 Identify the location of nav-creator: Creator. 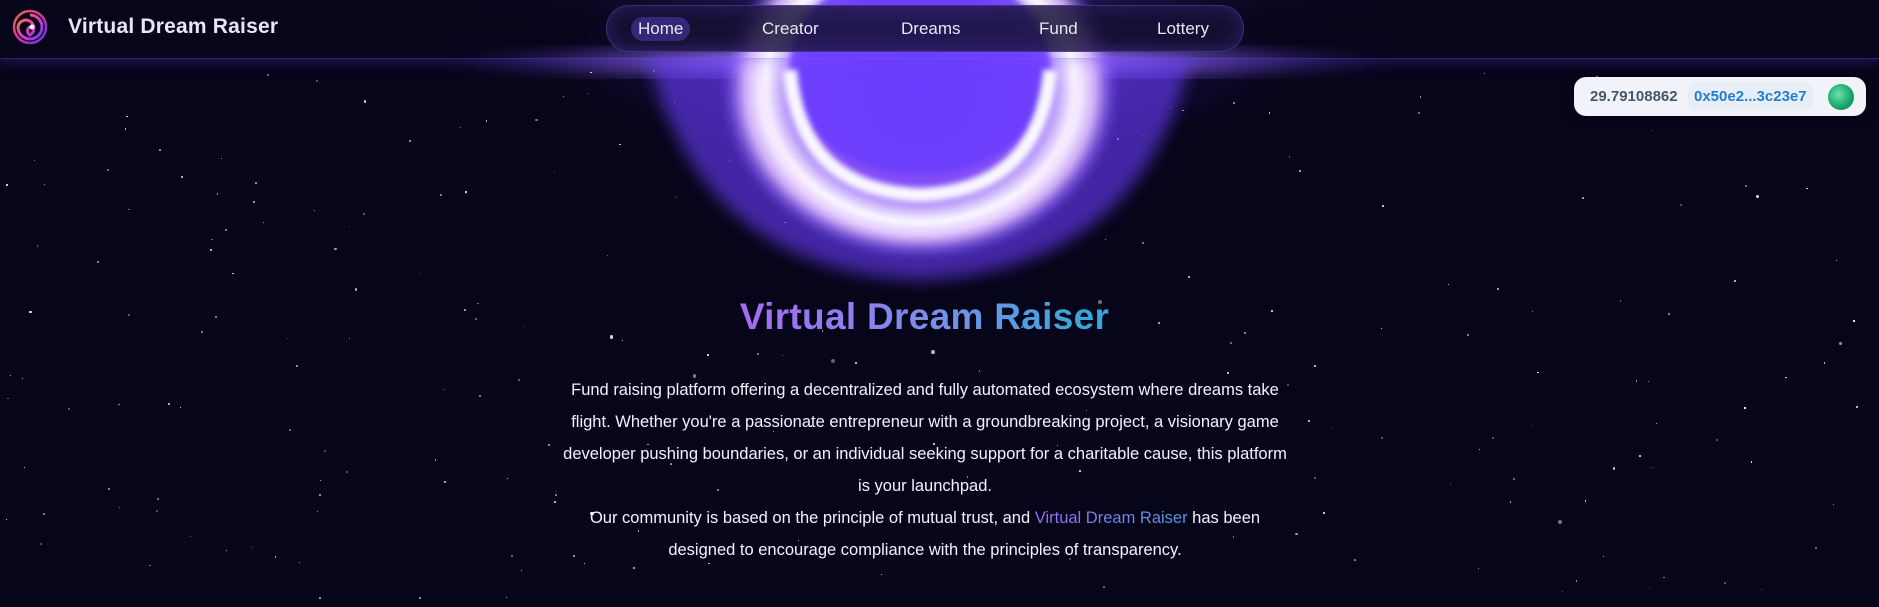
(790, 29).